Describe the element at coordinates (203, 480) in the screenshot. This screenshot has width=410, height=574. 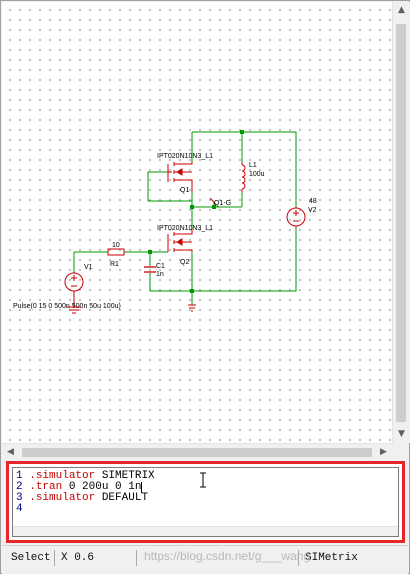
I see `ibeam-cursor-icon` at that location.